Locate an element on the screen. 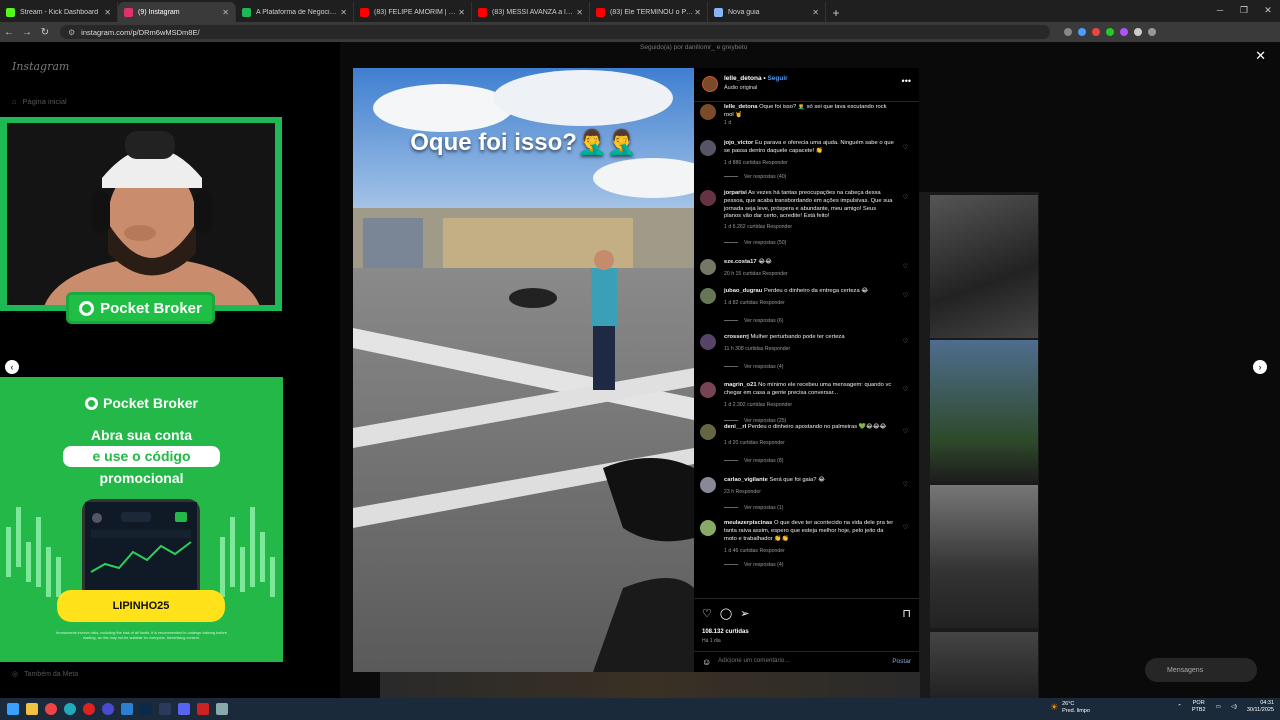 The image size is (1280, 720). browser-tab: (83) MESSI AVANZA a la FINAL✕ is located at coordinates (531, 12).